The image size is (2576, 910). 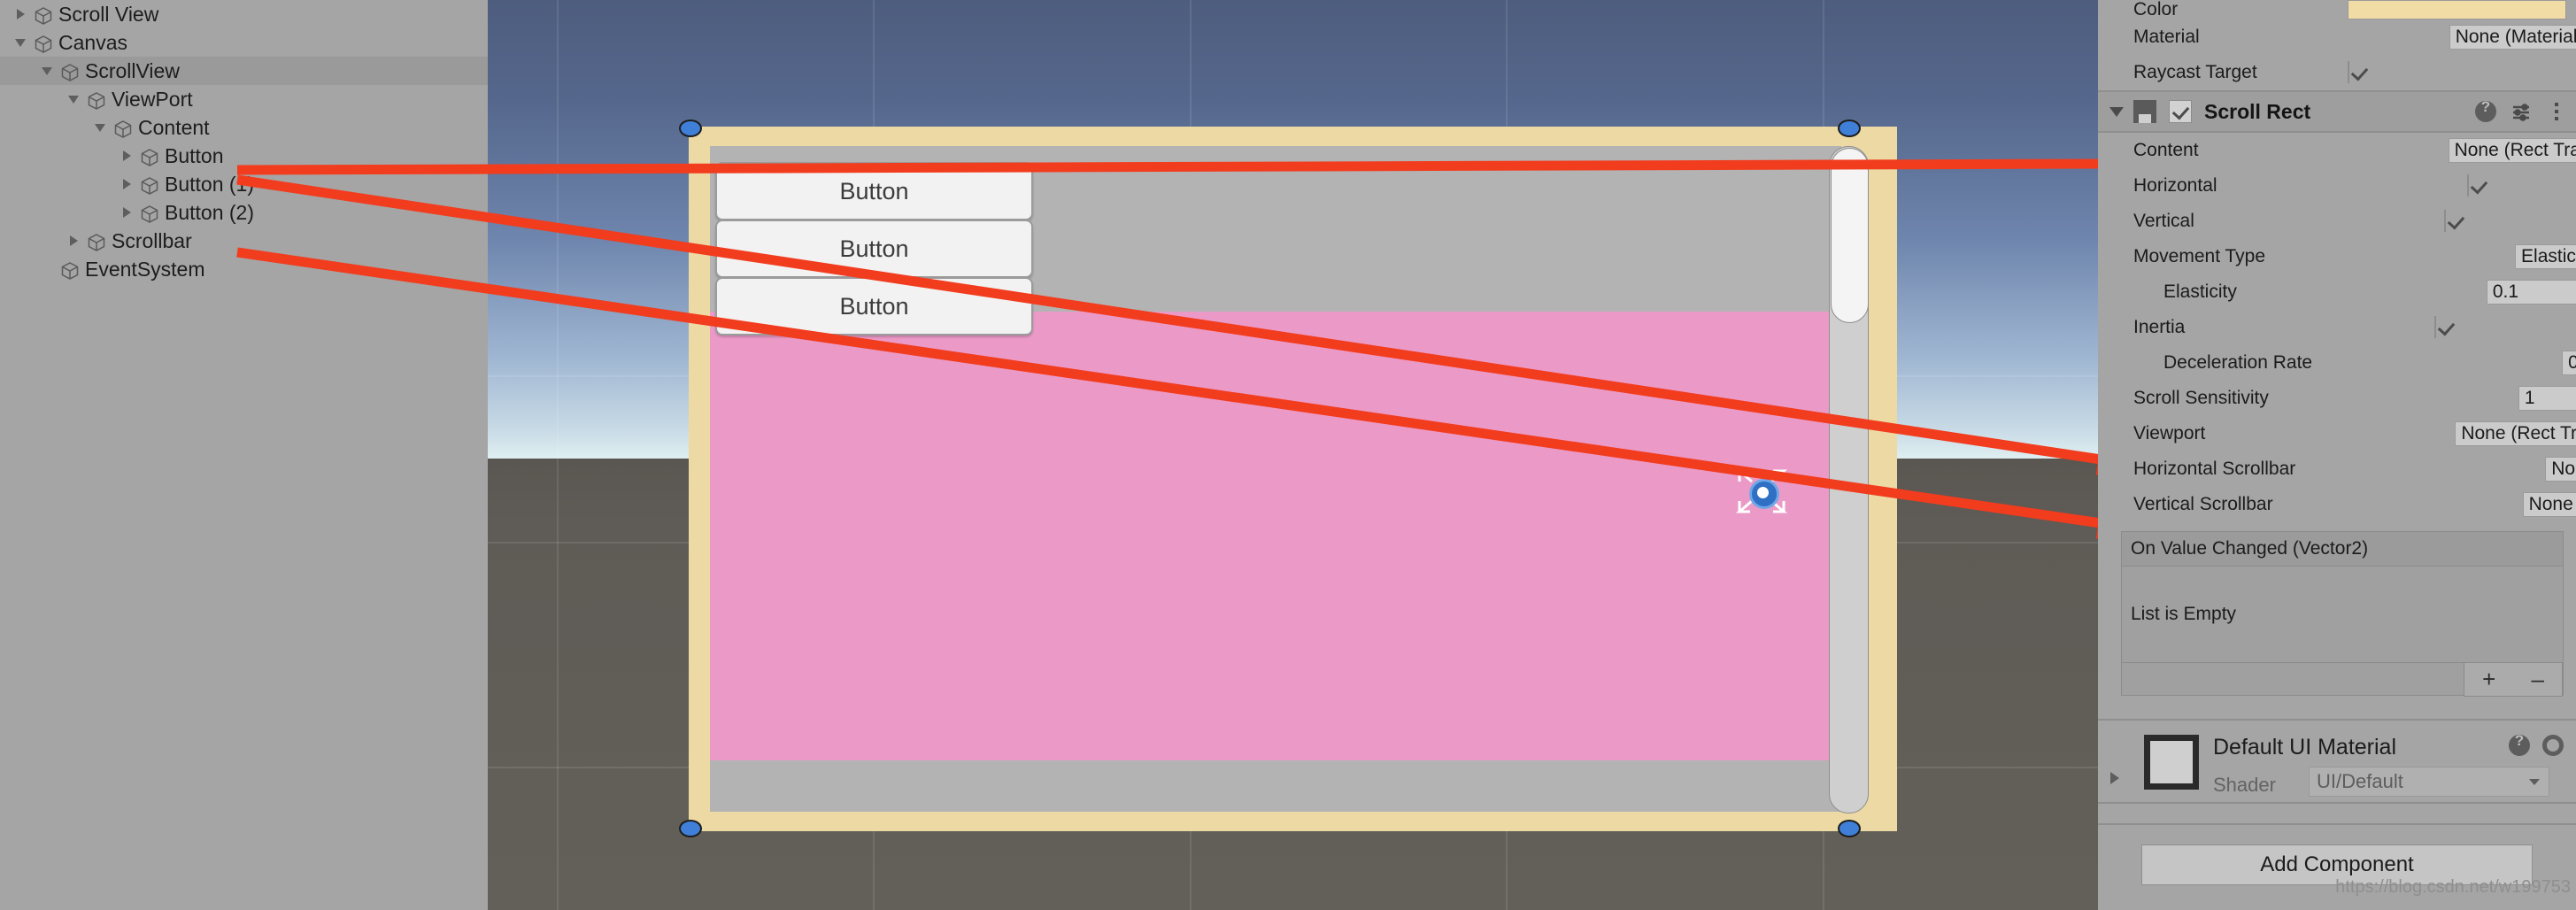 I want to click on scroll-rect-textfield-value-deceleration-rate: 0.135, so click(x=2569, y=363).